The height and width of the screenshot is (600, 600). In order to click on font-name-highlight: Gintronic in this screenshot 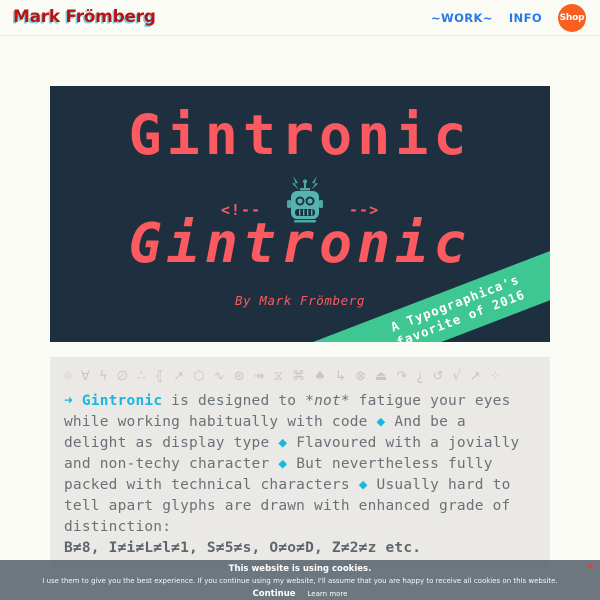, I will do `click(122, 400)`.